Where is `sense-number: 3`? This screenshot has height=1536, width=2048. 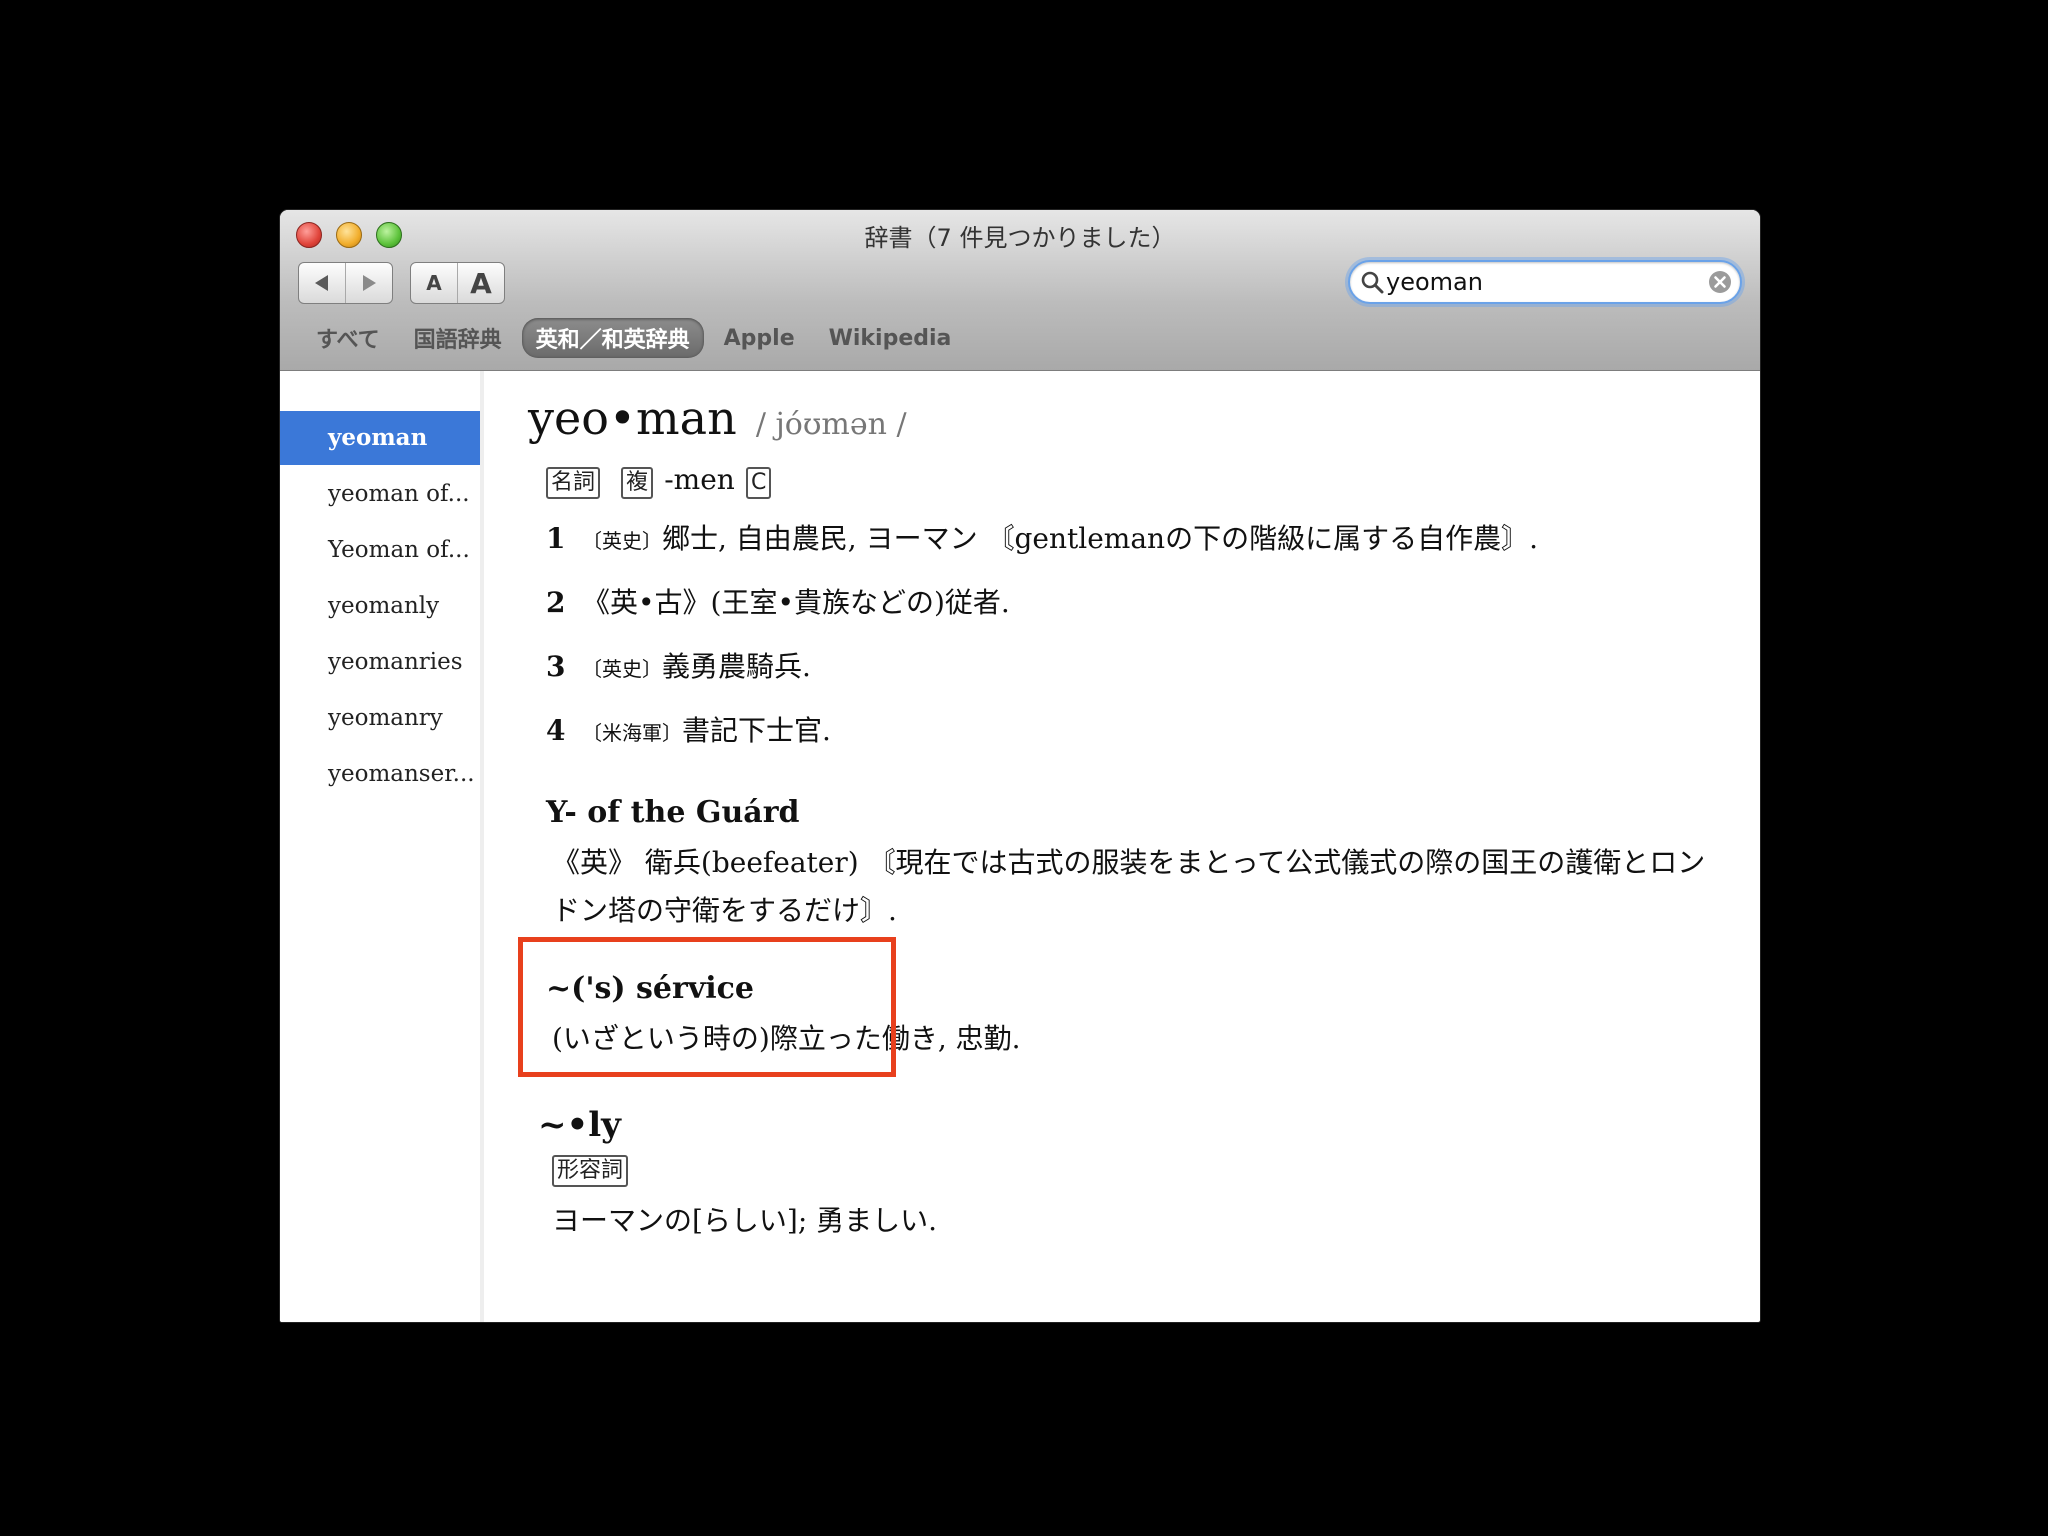
sense-number: 3 is located at coordinates (556, 666).